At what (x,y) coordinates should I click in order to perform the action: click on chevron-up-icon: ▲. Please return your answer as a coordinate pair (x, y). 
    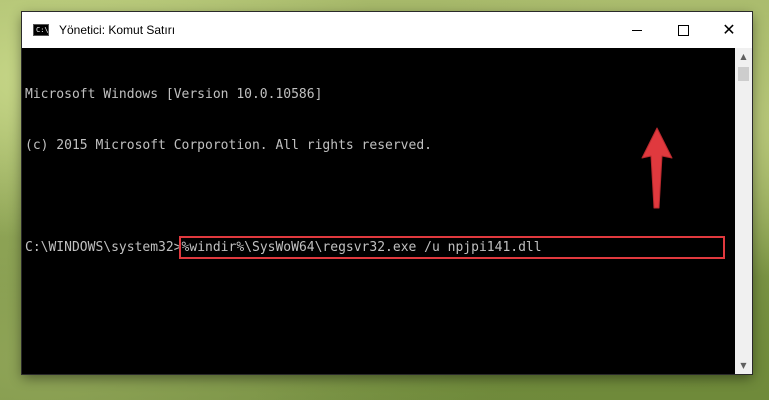
    Looking at the image, I should click on (743, 56).